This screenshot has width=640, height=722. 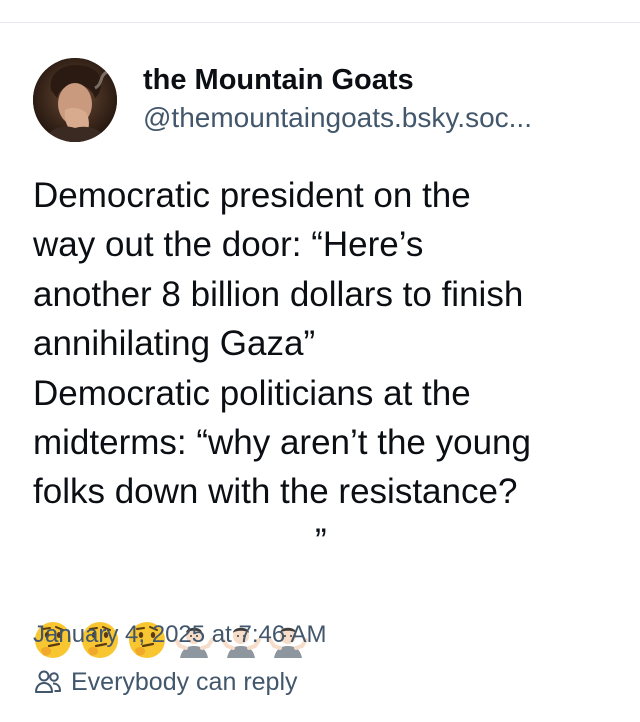 I want to click on reply-settings: Everybody can reply, so click(x=165, y=682).